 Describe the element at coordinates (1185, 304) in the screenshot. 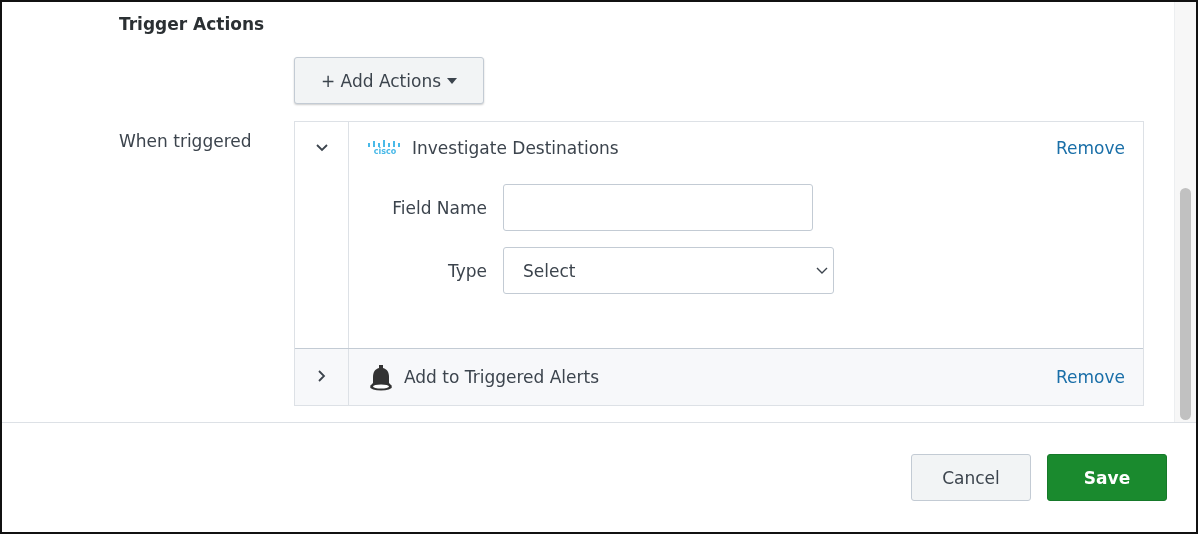

I see `scrollbar-thumb` at that location.